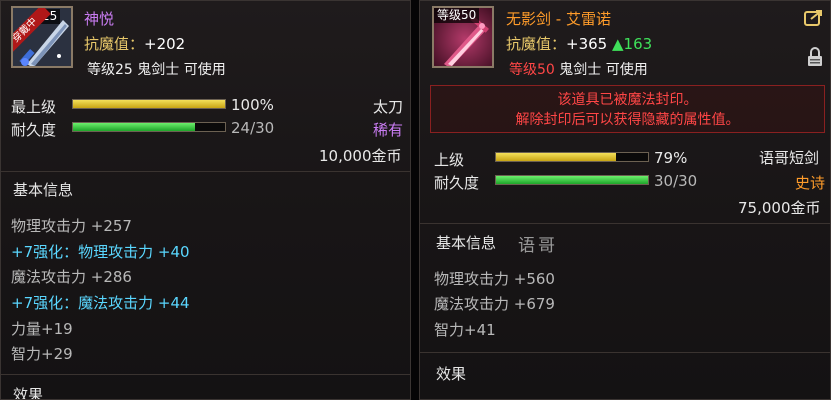 Image resolution: width=831 pixels, height=400 pixels. I want to click on stat-line: +7强化：魔法攻击力 +44, so click(100, 303).